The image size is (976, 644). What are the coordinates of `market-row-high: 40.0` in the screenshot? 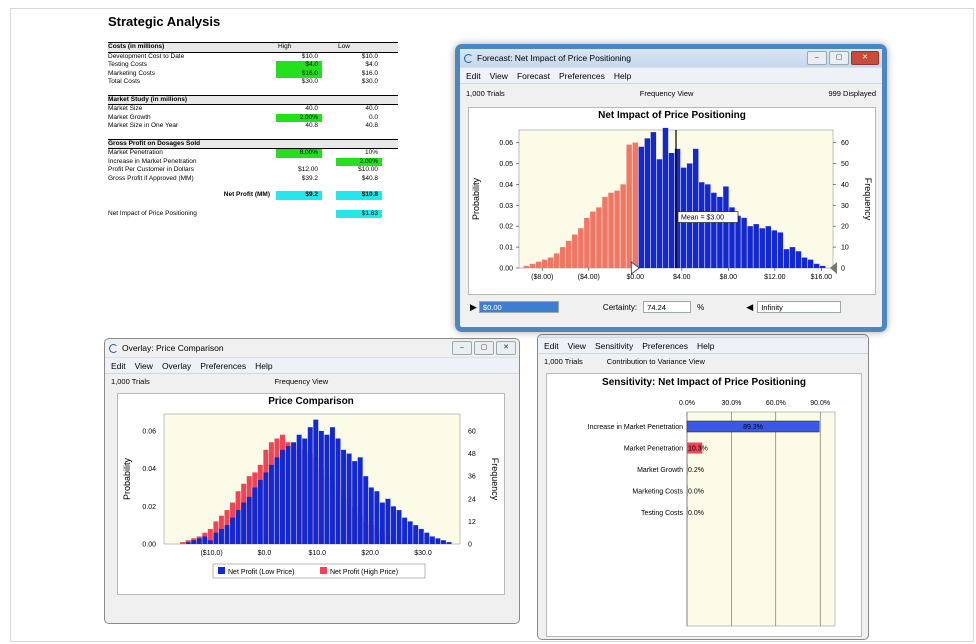 It's located at (299, 109).